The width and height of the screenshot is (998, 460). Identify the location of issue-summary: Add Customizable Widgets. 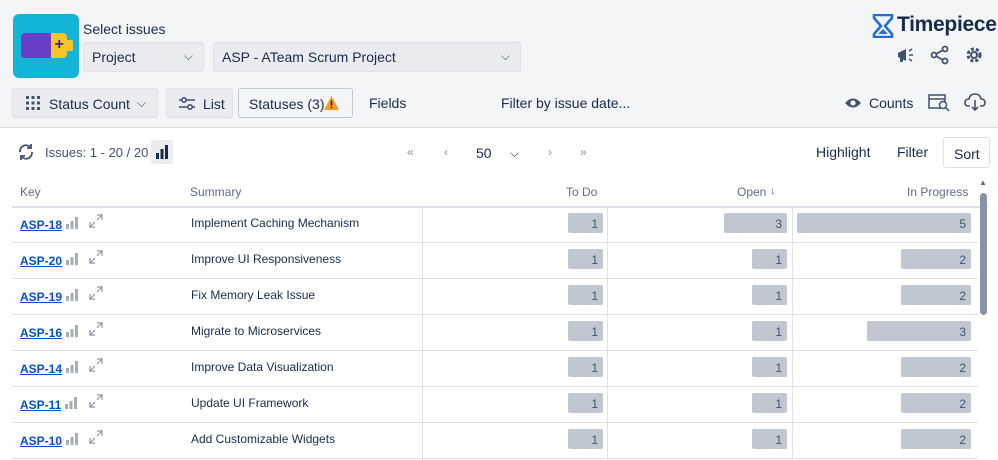
(263, 439).